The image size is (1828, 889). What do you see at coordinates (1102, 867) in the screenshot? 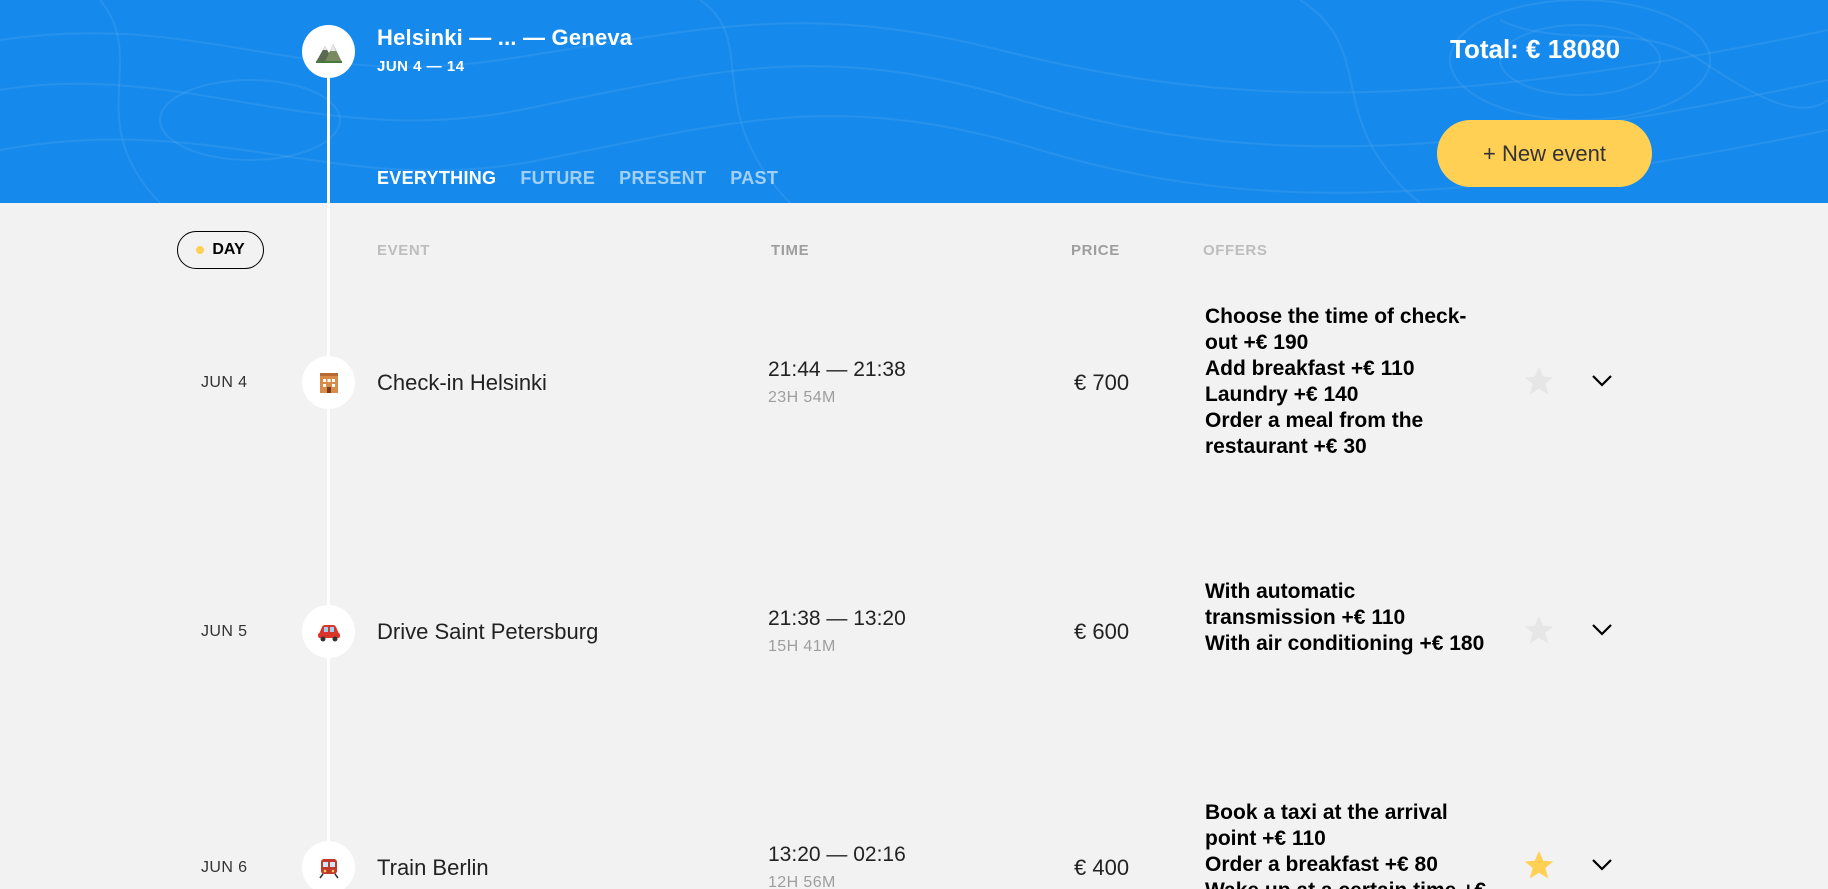
I see `event-price: € 400` at bounding box center [1102, 867].